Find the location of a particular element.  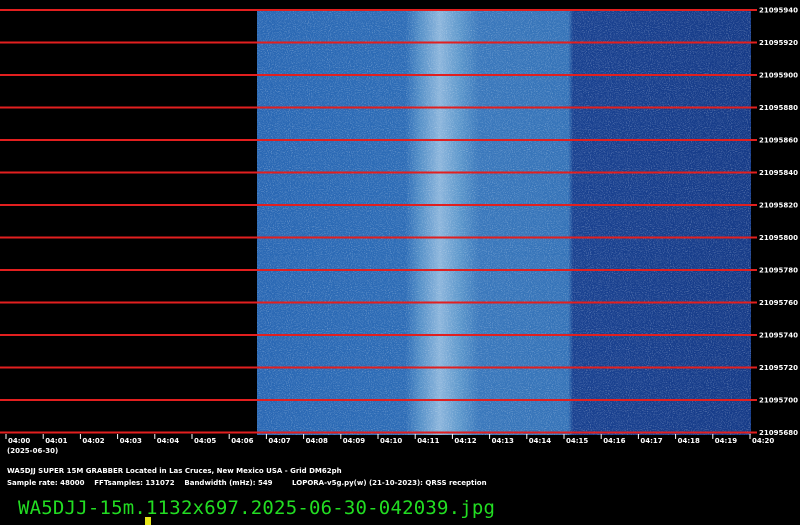

time-label: 04:14 is located at coordinates (540, 441).